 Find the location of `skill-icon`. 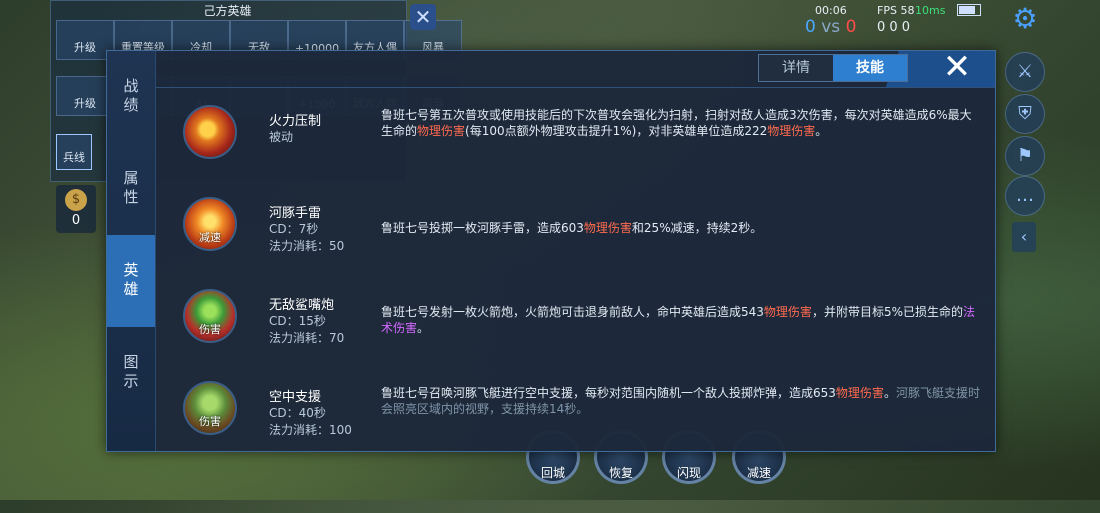

skill-icon is located at coordinates (210, 132).